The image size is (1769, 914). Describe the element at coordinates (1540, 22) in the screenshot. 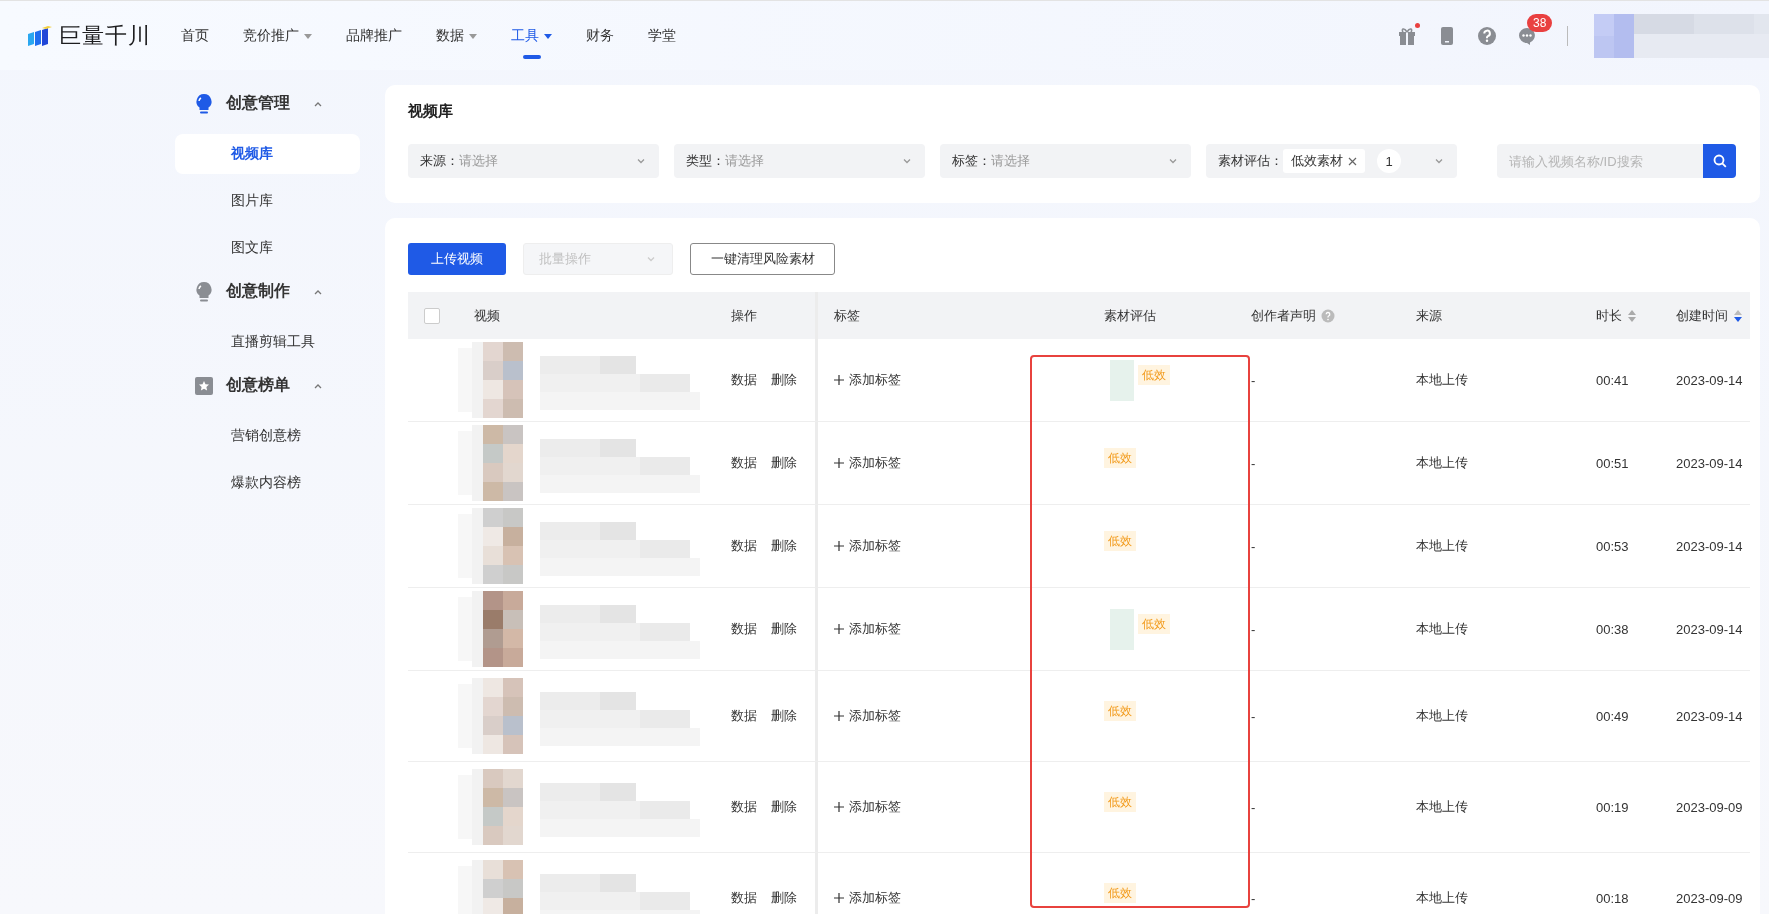

I see `count-badge: 38` at that location.